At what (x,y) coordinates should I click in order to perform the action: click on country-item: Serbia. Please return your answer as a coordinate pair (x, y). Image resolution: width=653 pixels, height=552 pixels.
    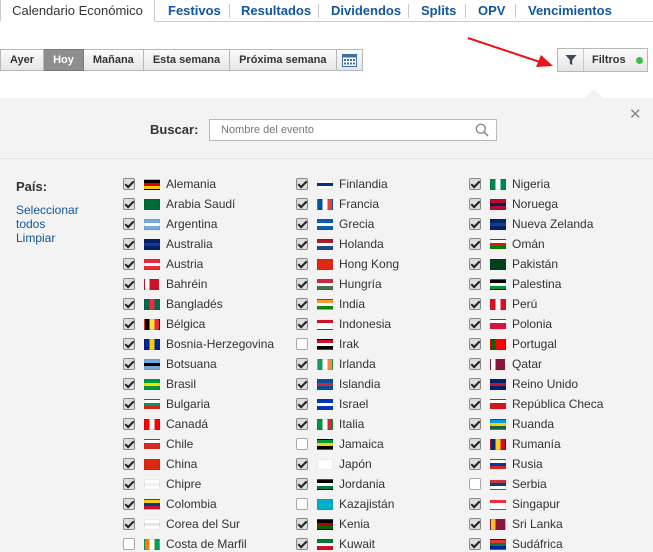
    Looking at the image, I should click on (508, 484).